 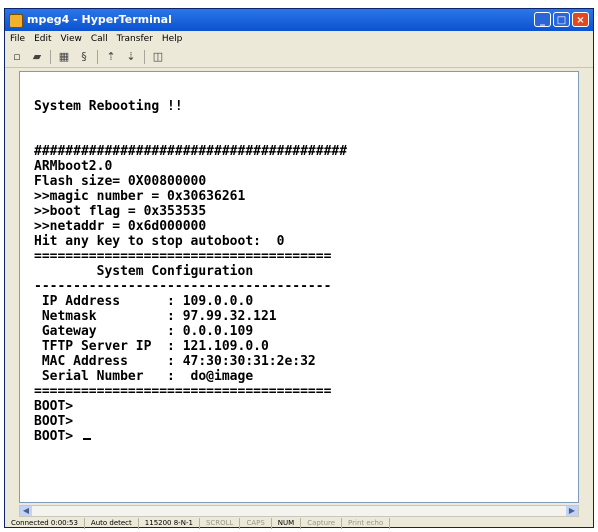 What do you see at coordinates (299, 39) in the screenshot?
I see `menu-bar: File Edit View Call Transfer Help` at bounding box center [299, 39].